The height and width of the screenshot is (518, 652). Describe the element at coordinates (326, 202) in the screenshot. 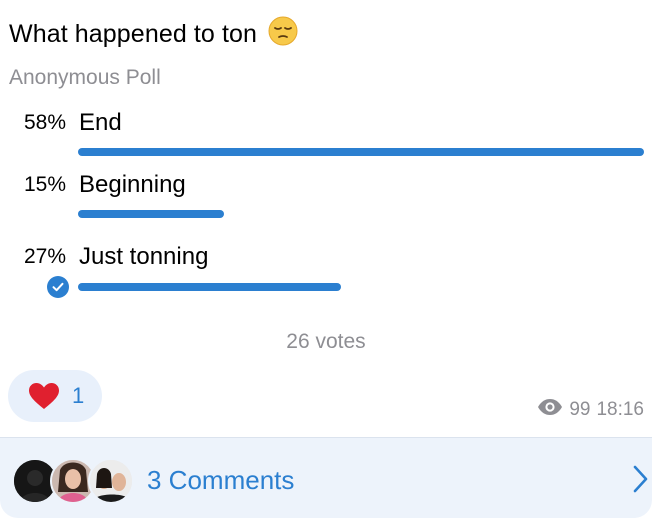

I see `poll-option-beginning: 15% Beginning` at that location.